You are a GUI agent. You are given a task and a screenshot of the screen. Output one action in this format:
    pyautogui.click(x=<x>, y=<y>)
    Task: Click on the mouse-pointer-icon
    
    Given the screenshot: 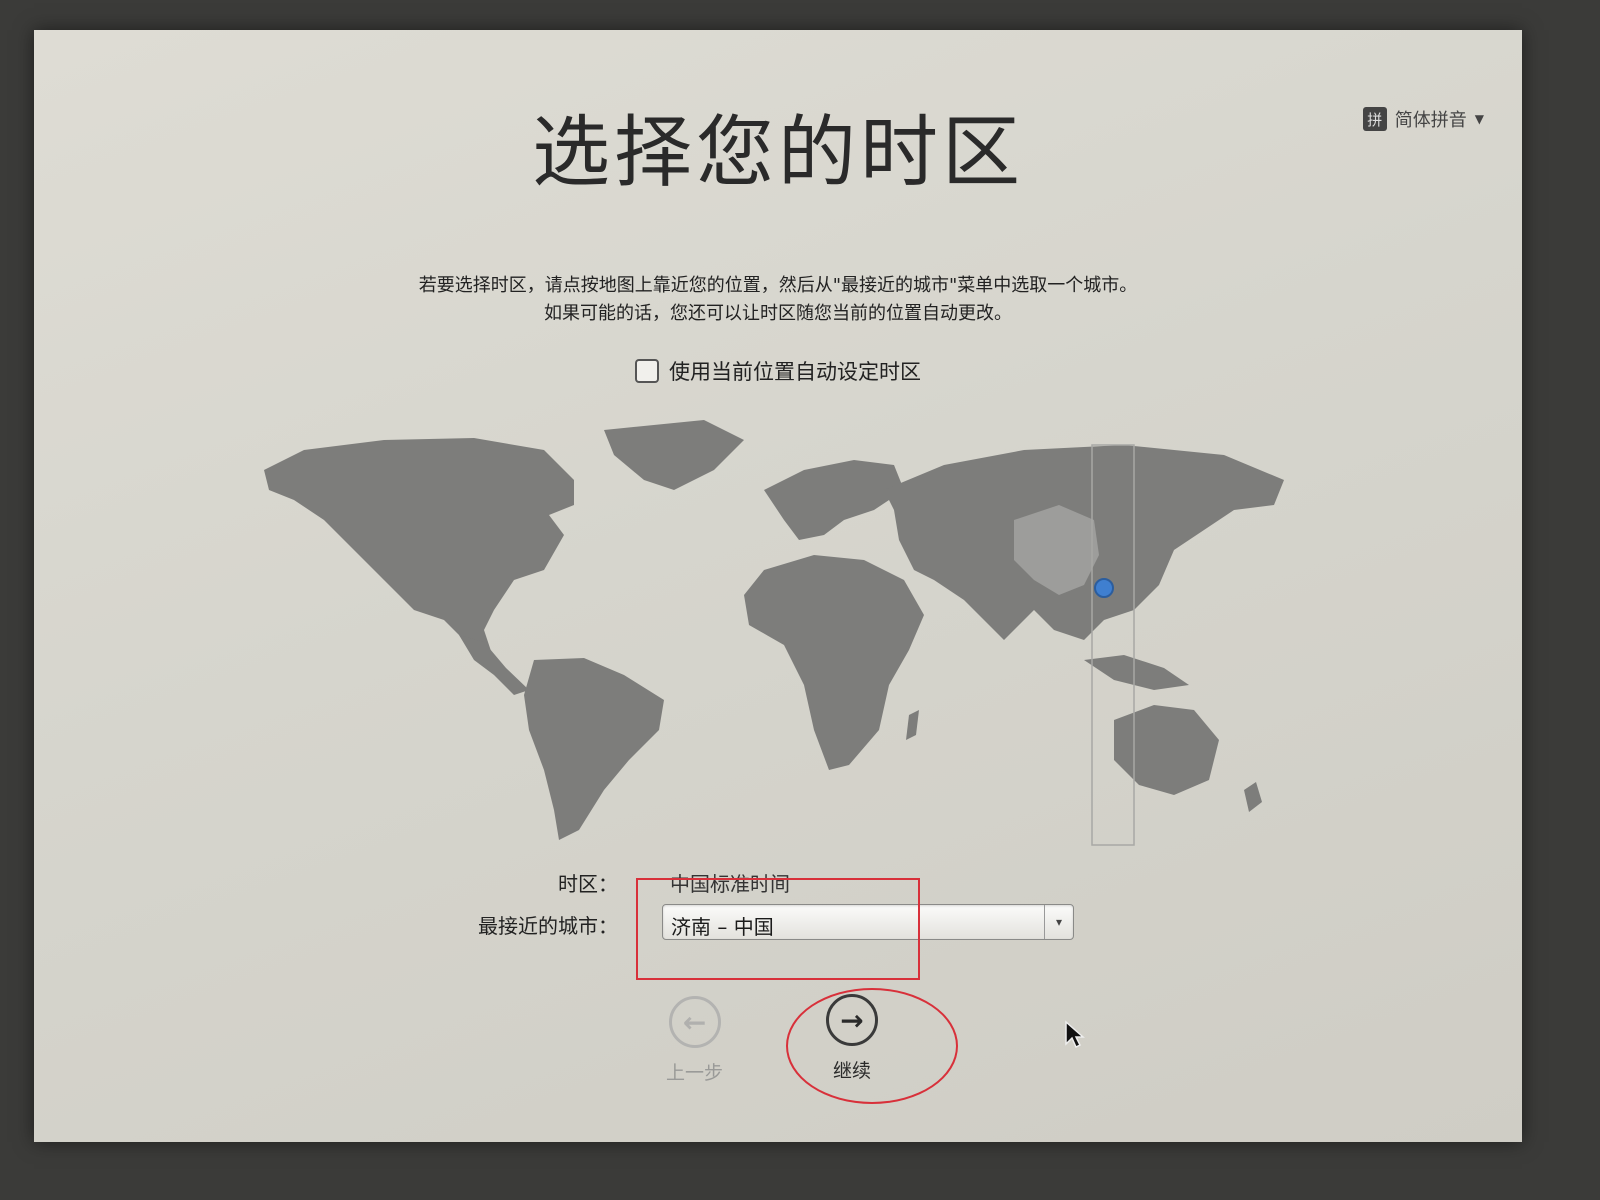 What is the action you would take?
    pyautogui.click(x=1075, y=1034)
    